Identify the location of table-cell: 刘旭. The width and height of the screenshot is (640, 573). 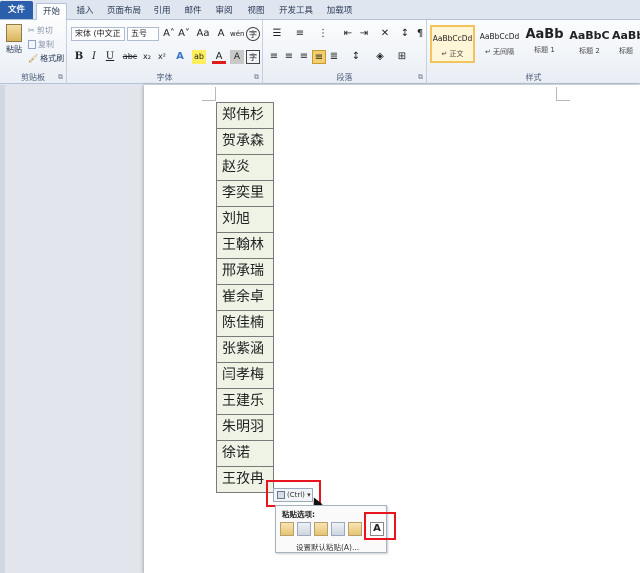
(245, 219).